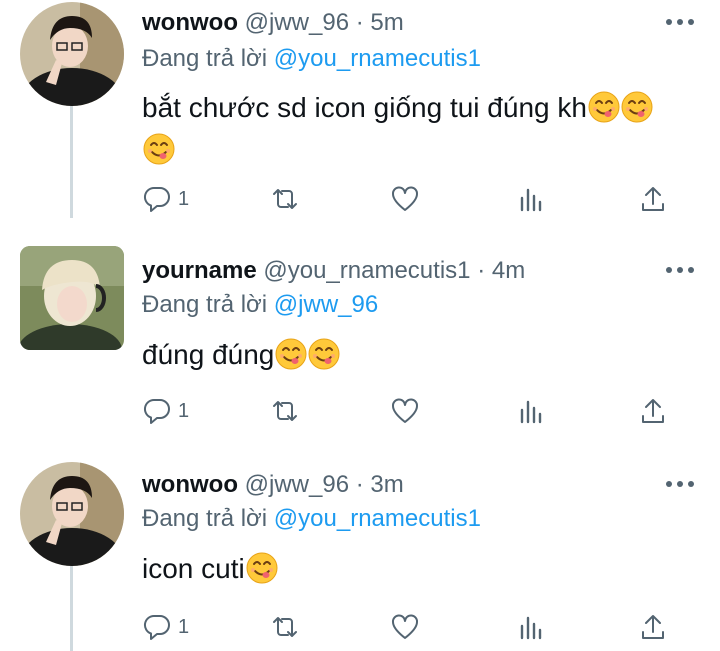 The image size is (720, 651). I want to click on tweet-text-content: icon cuti, so click(193, 568).